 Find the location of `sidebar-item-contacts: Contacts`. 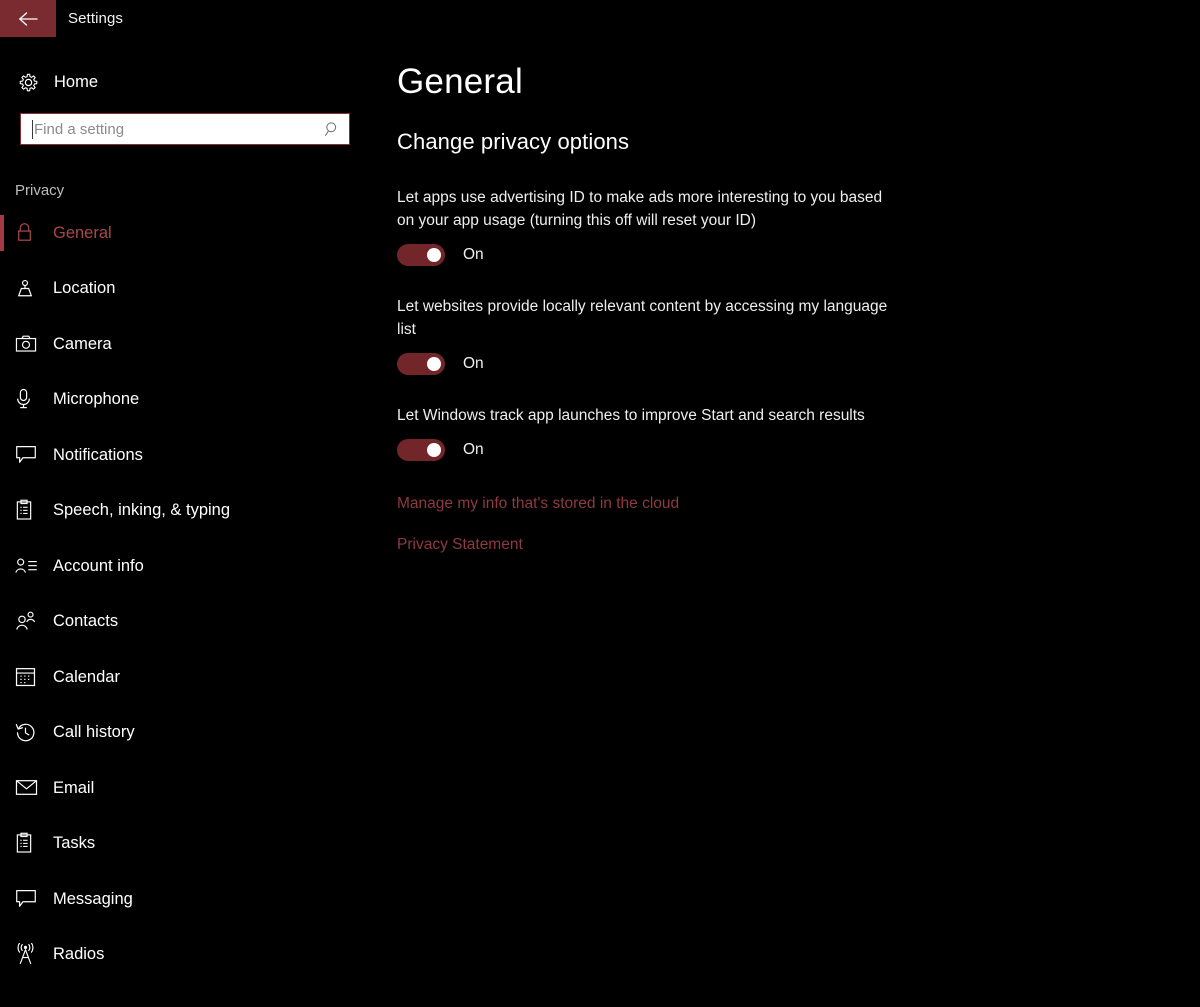

sidebar-item-contacts: Contacts is located at coordinates (190, 622).